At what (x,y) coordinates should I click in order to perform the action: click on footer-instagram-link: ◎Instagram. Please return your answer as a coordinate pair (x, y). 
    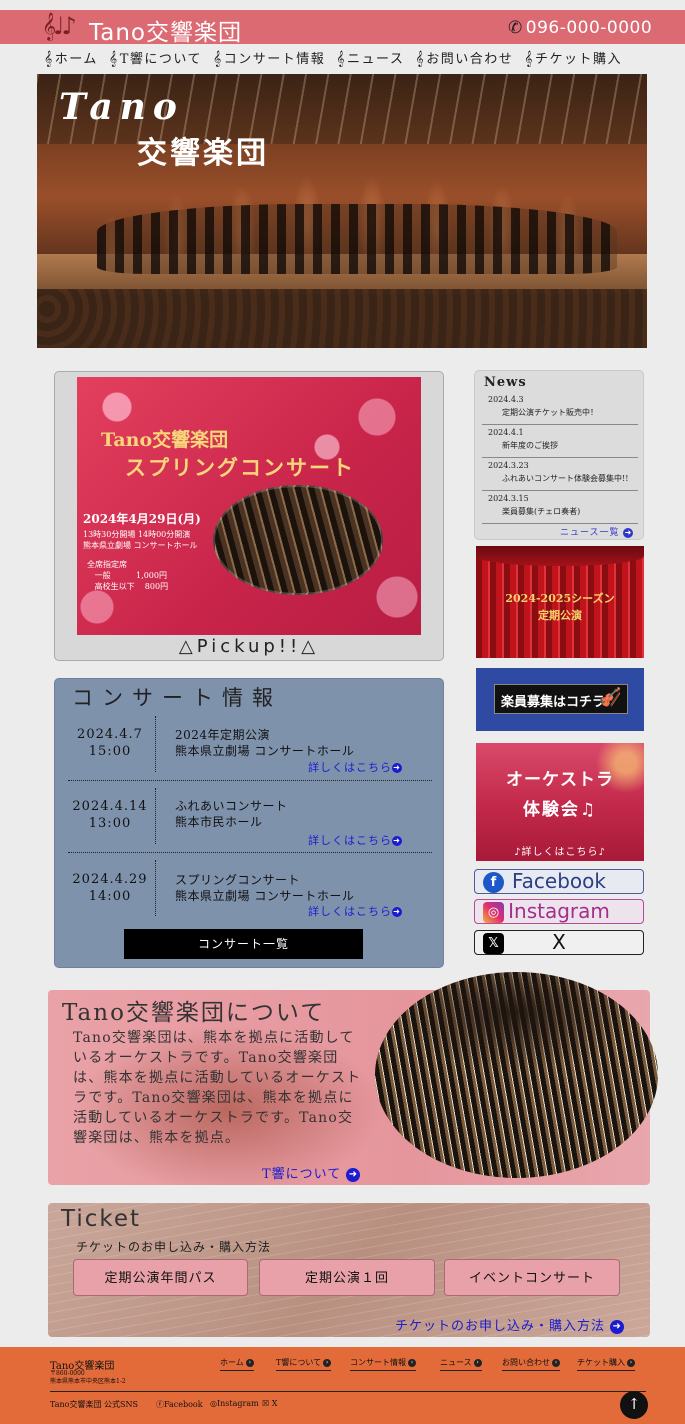
    Looking at the image, I should click on (234, 1403).